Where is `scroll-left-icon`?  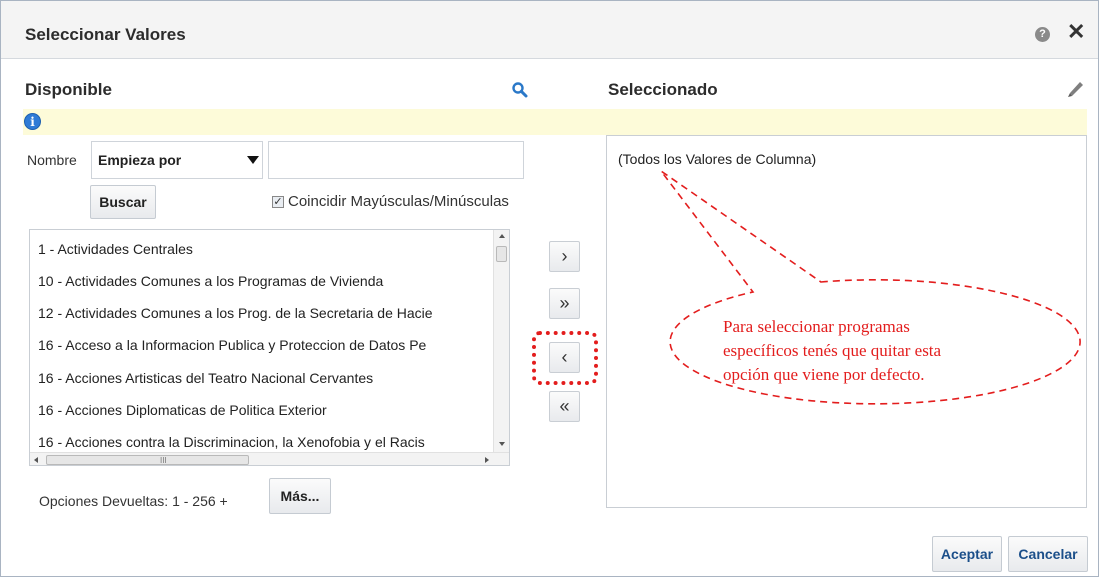 scroll-left-icon is located at coordinates (36, 460).